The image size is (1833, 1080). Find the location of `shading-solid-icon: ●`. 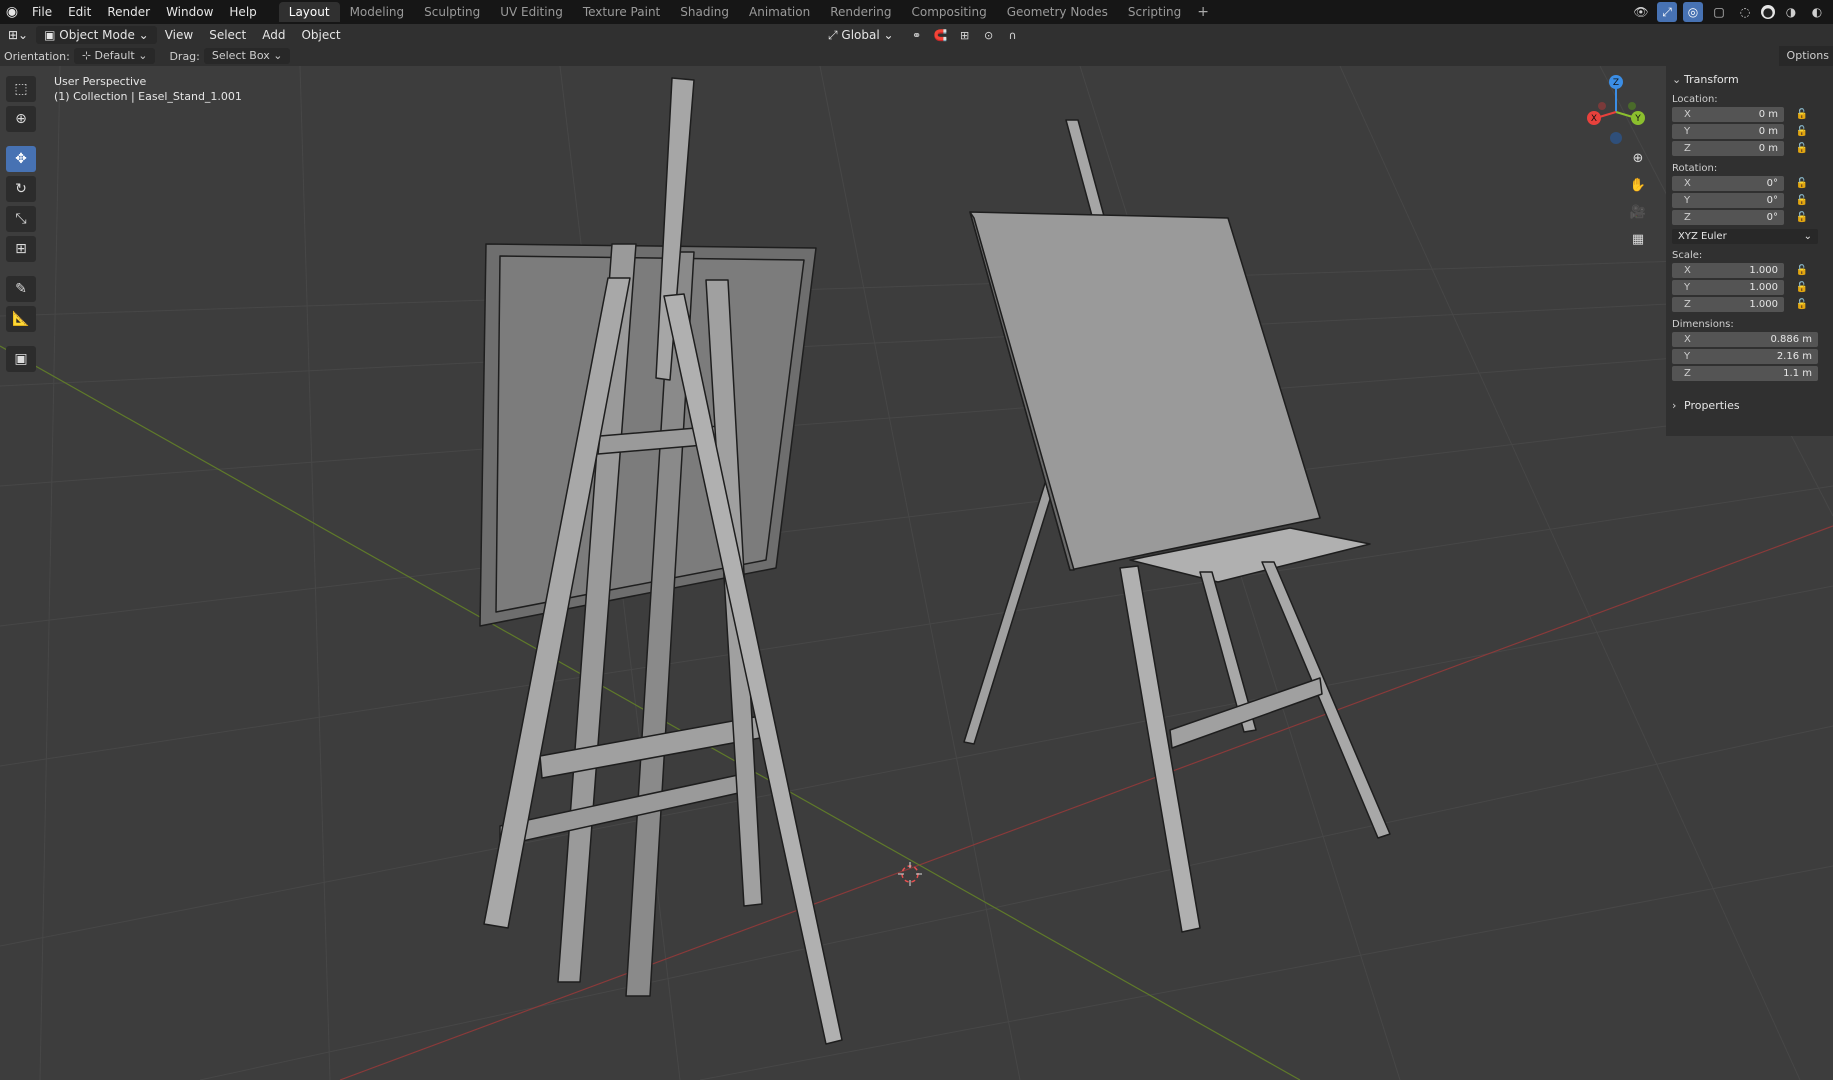

shading-solid-icon: ● is located at coordinates (1768, 12).